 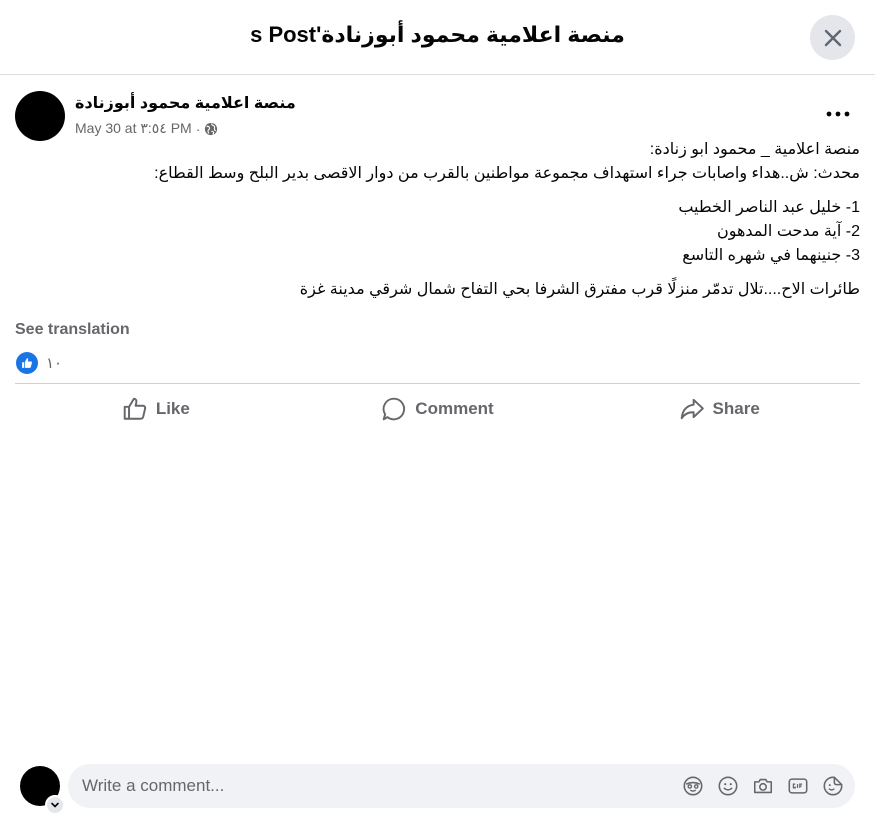 I want to click on like-button: Like, so click(x=156, y=409).